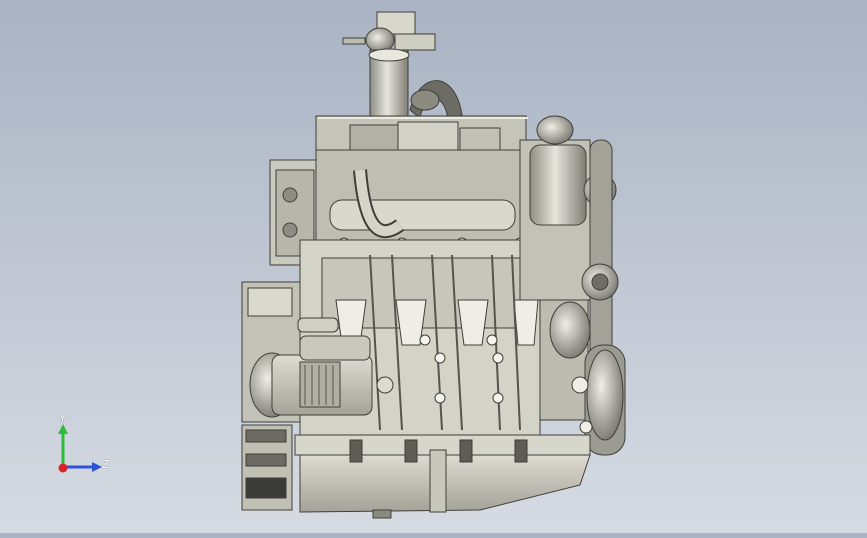  I want to click on y-axis-arrowhead, so click(63, 429).